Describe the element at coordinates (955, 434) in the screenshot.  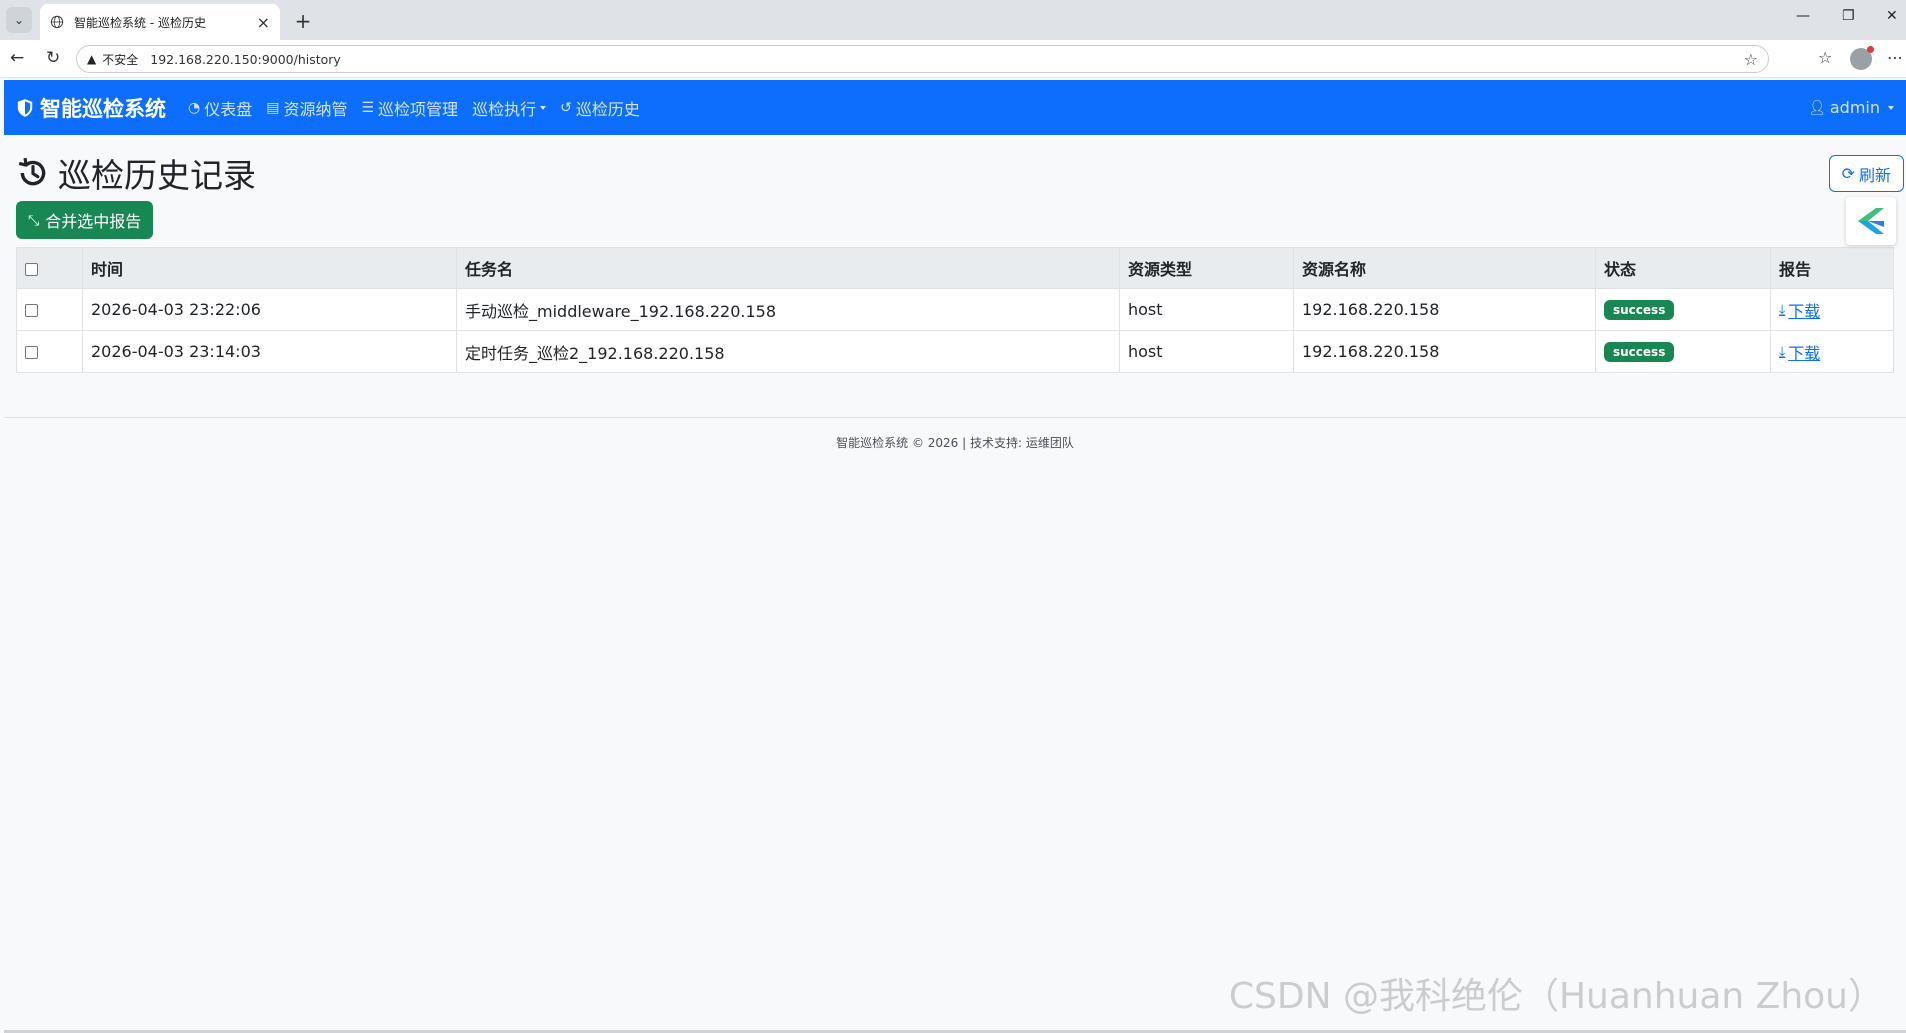
I see `footer: 智能巡检系统 © 2026 | 技术支持: 运维团队` at that location.